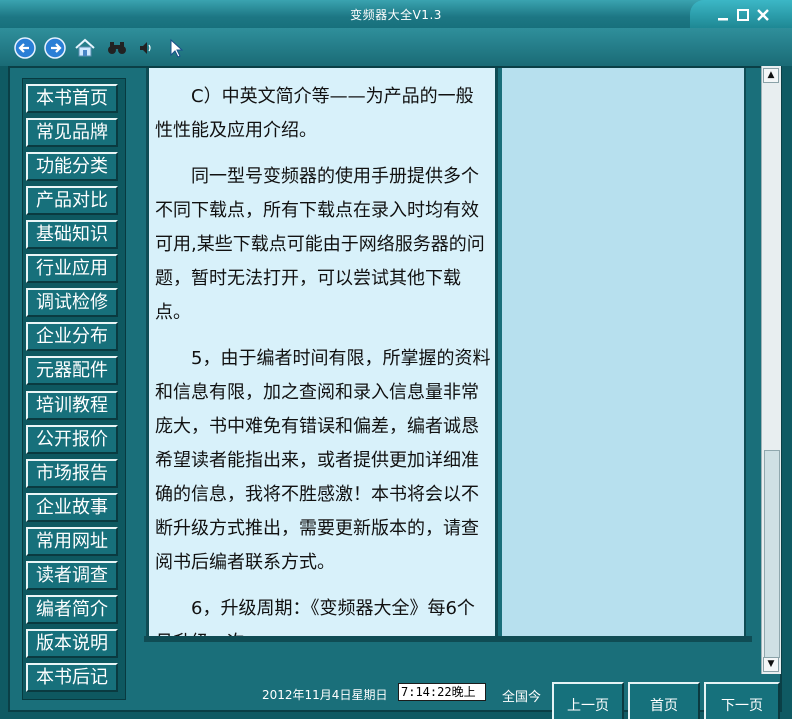  I want to click on close-icon, so click(763, 15).